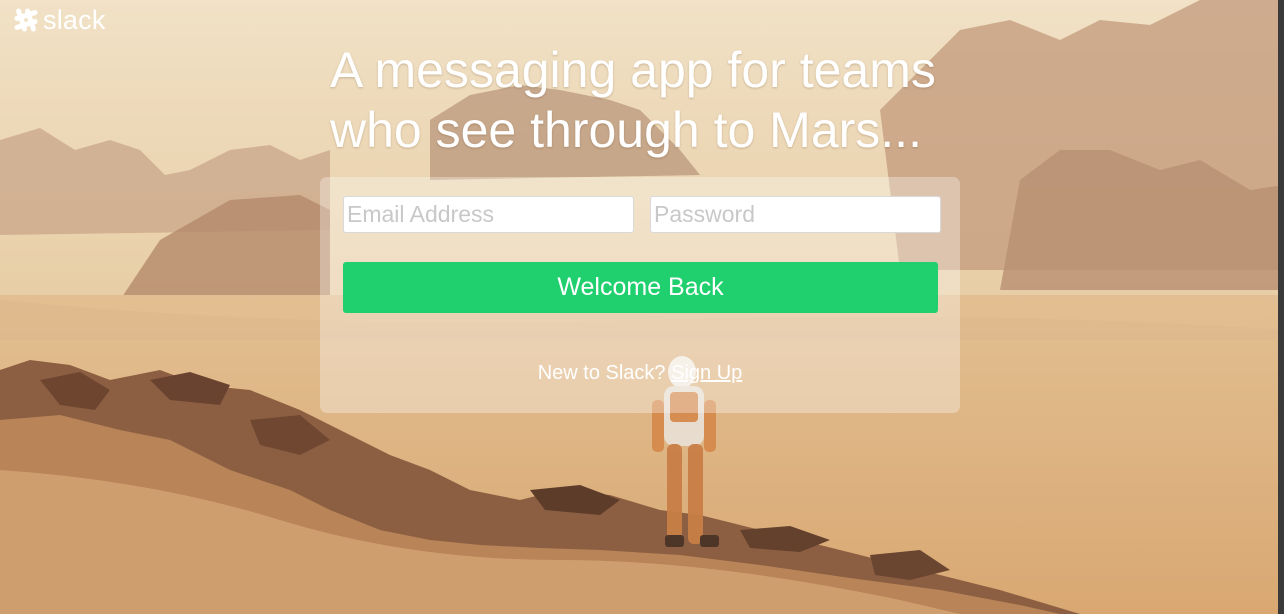 The height and width of the screenshot is (614, 1284). Describe the element at coordinates (640, 287) in the screenshot. I see `welcome-back-button: Welcome Back` at that location.